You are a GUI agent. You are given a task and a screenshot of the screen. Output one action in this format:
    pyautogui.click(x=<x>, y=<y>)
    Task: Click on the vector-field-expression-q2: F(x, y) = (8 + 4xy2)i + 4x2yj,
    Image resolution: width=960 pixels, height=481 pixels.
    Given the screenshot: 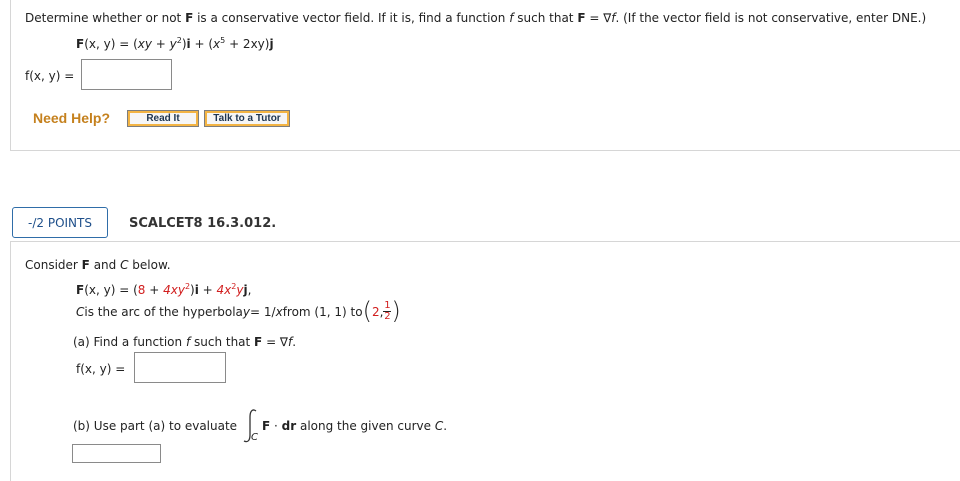 What is the action you would take?
    pyautogui.click(x=163, y=289)
    